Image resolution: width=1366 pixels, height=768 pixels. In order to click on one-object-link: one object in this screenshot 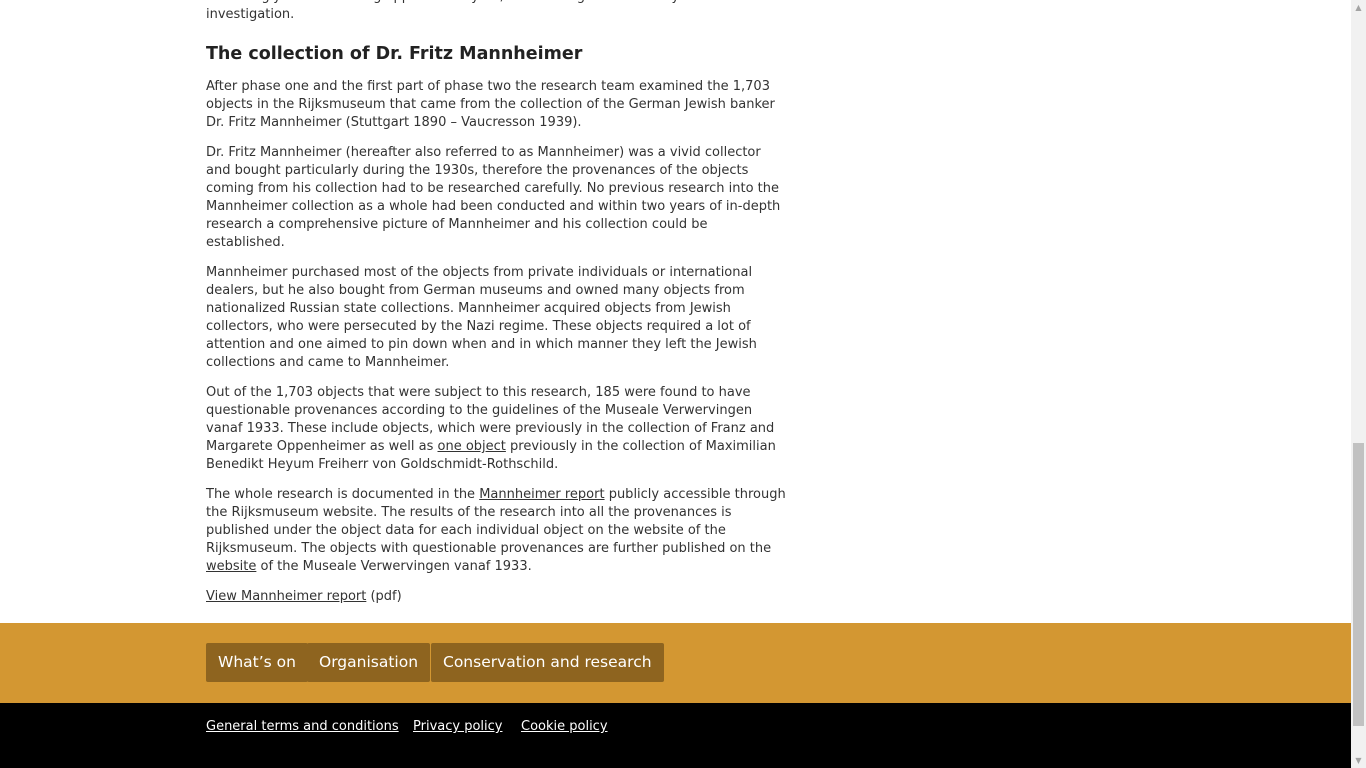, I will do `click(472, 446)`.